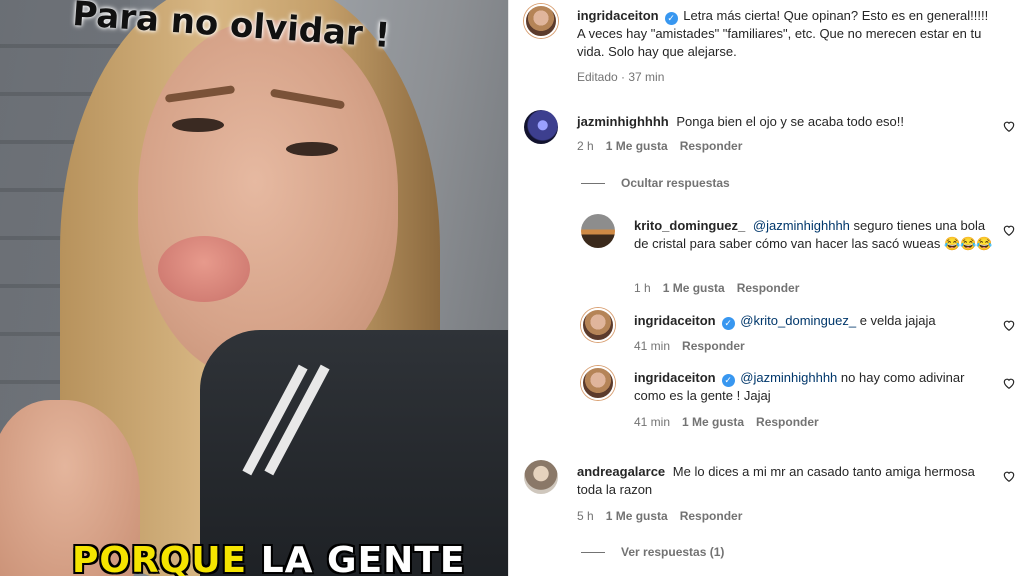  I want to click on comment-body: Ponga bien el ojo y se acaba todo eso!!, so click(790, 121).